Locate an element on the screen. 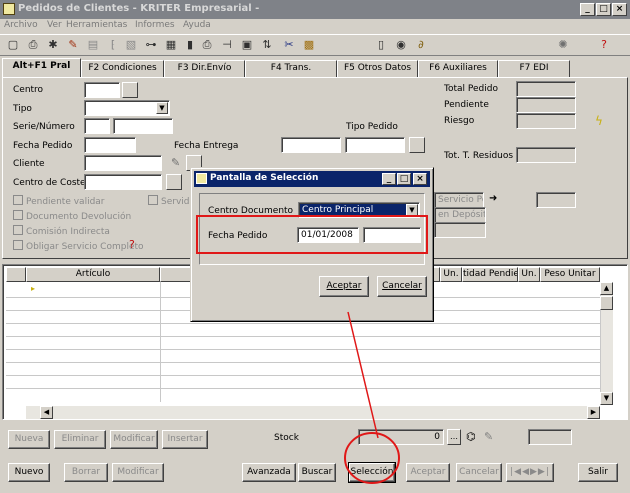 Image resolution: width=630 pixels, height=493 pixels. annotation-overlay is located at coordinates (372, 397).